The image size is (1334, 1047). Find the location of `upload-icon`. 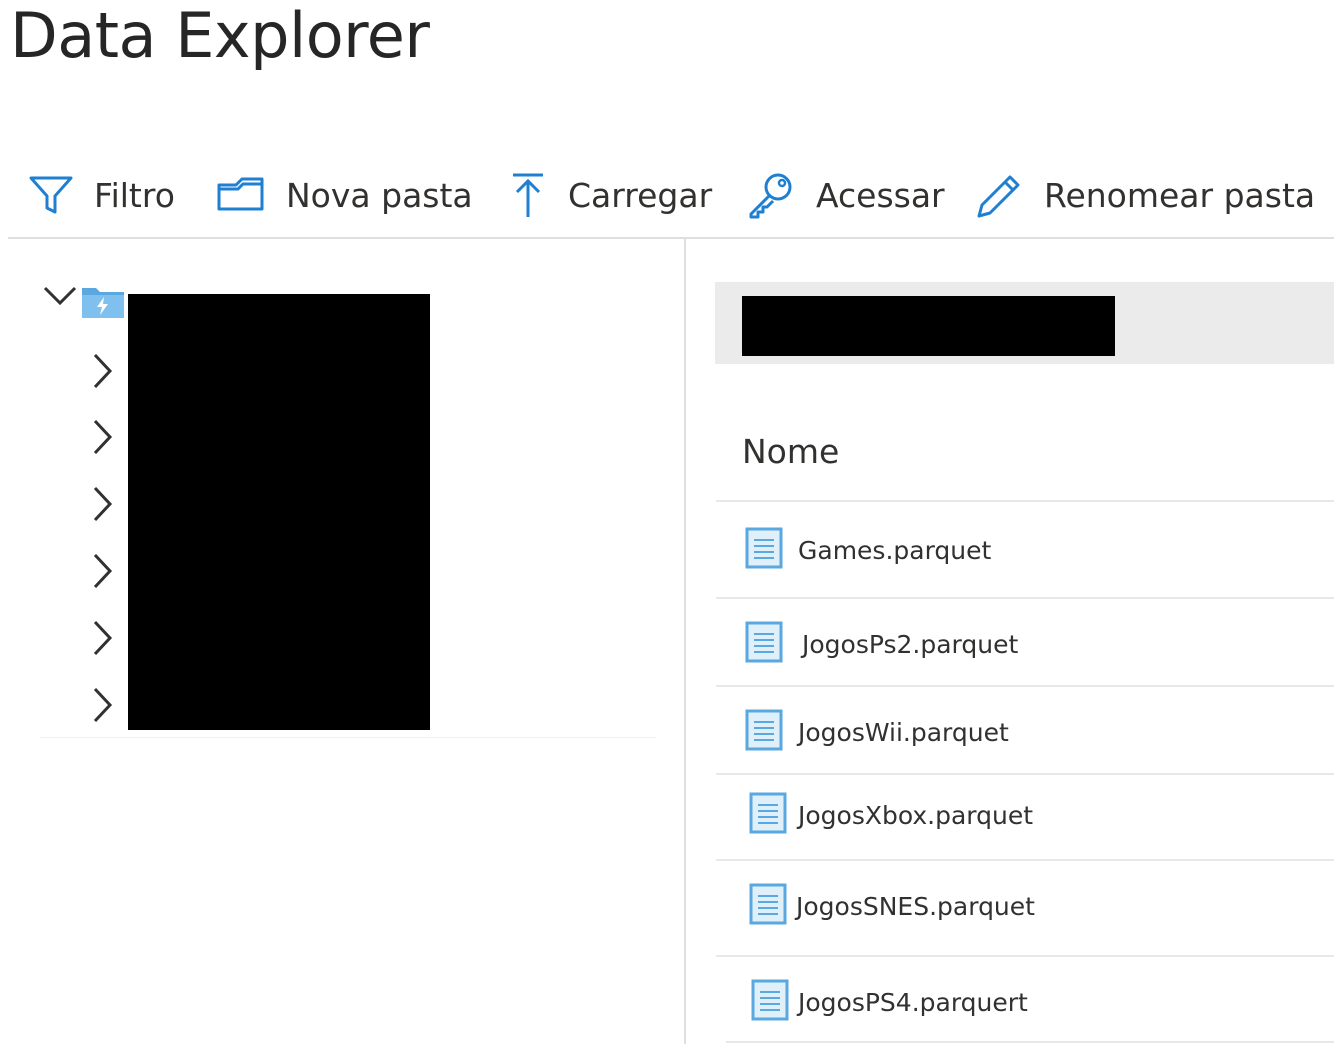

upload-icon is located at coordinates (528, 195).